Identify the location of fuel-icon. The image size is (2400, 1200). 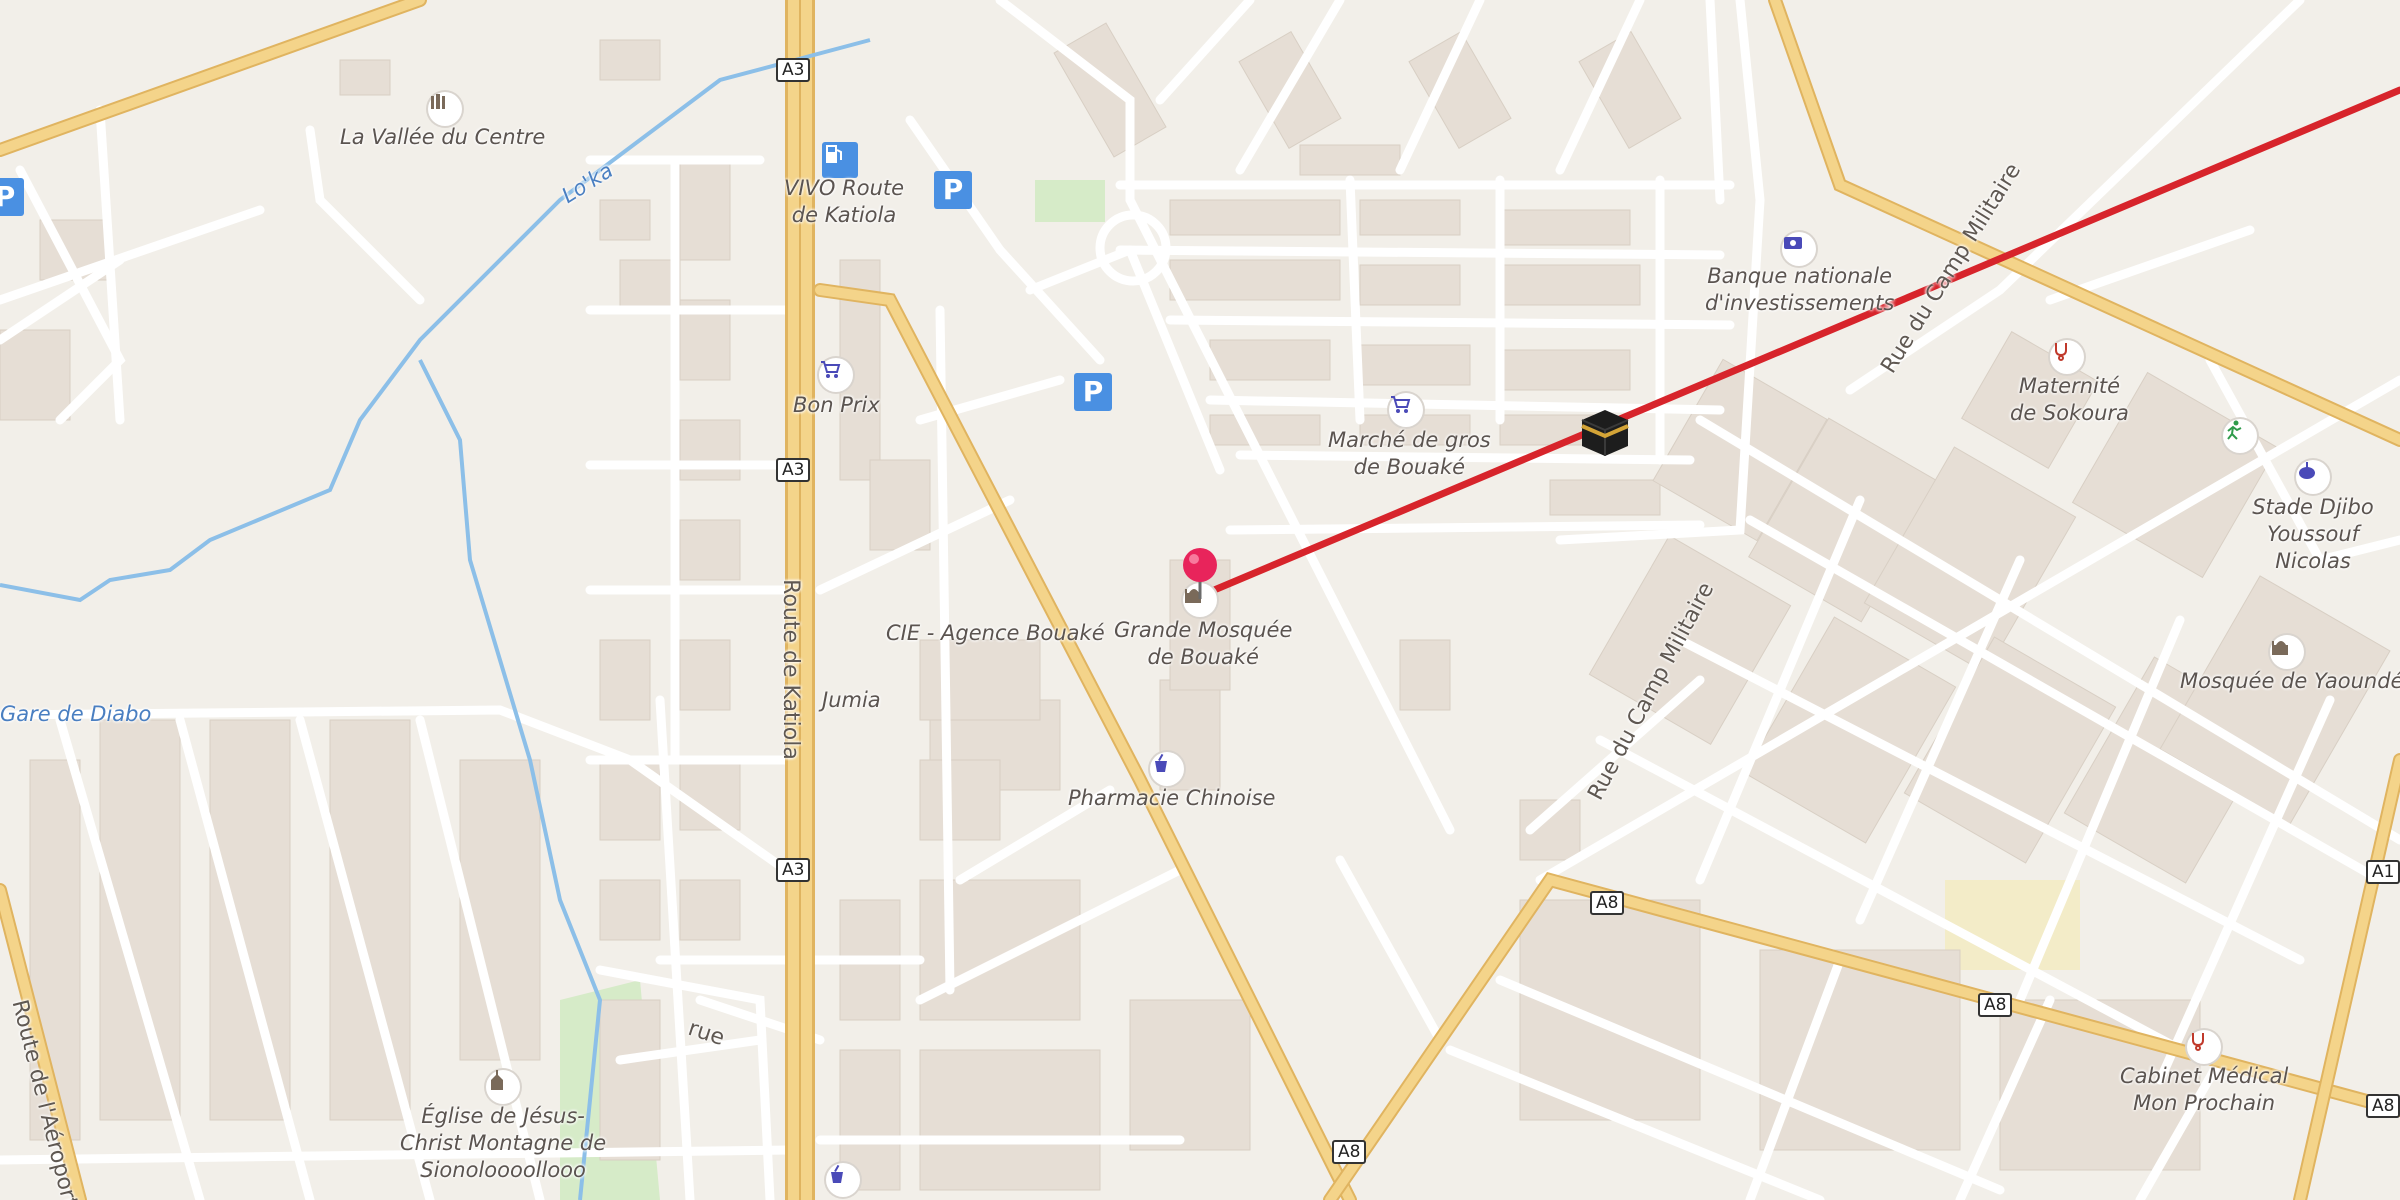
(840, 160).